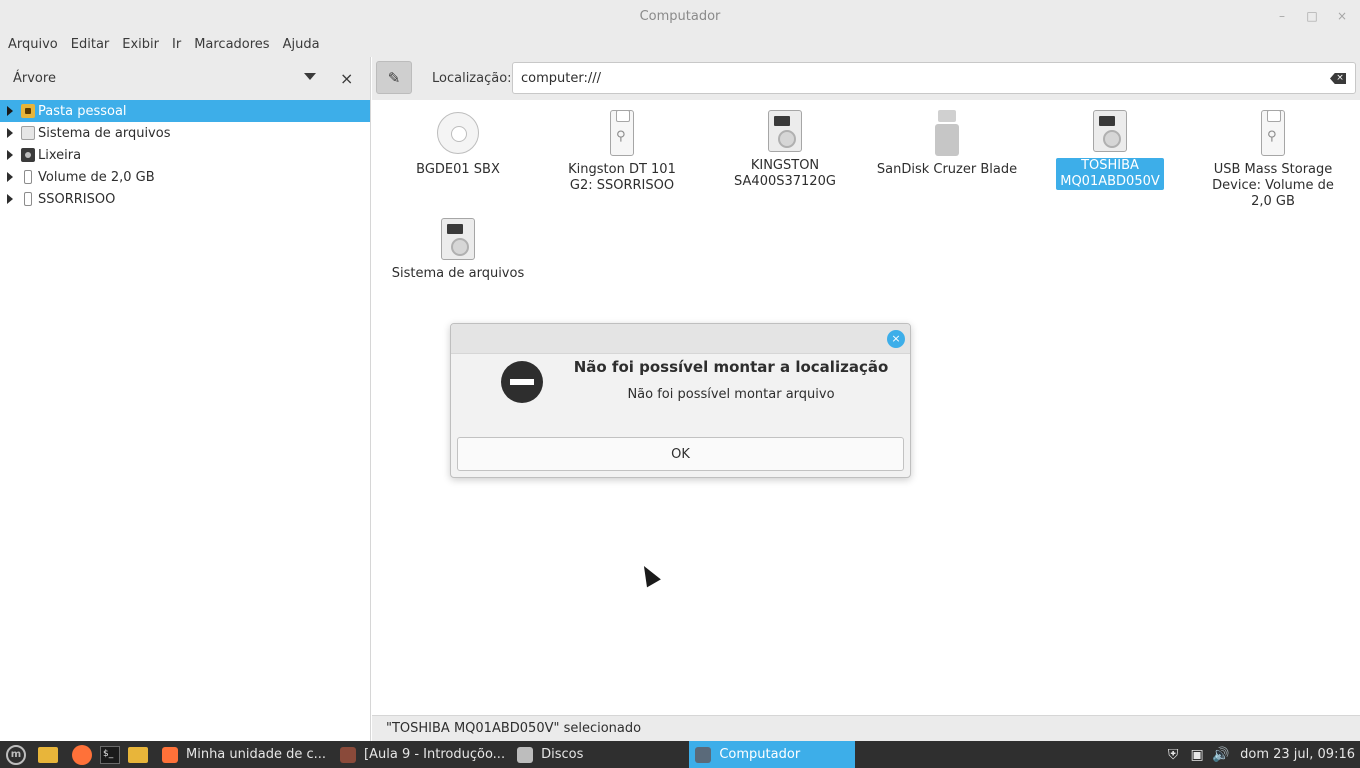  I want to click on drive-item: SanDisk Cruzer Blade, so click(947, 144).